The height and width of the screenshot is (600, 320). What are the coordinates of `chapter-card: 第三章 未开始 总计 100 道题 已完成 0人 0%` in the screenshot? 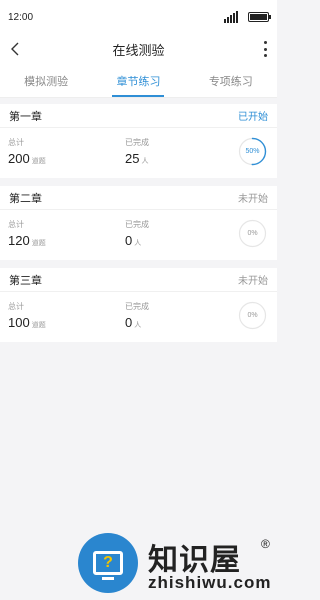 It's located at (138, 305).